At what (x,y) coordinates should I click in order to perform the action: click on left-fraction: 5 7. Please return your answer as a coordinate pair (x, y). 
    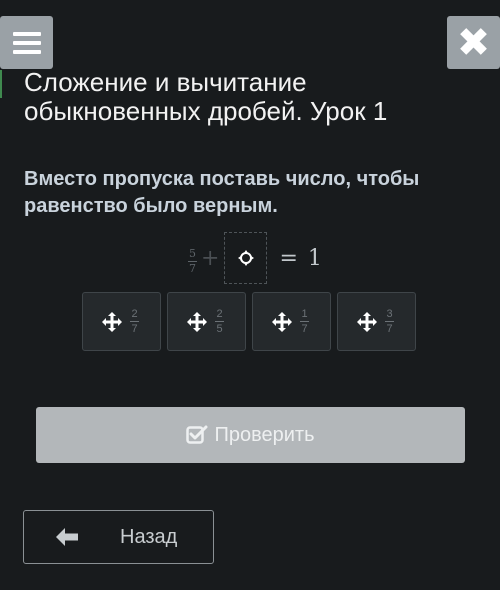
    Looking at the image, I should click on (192, 258).